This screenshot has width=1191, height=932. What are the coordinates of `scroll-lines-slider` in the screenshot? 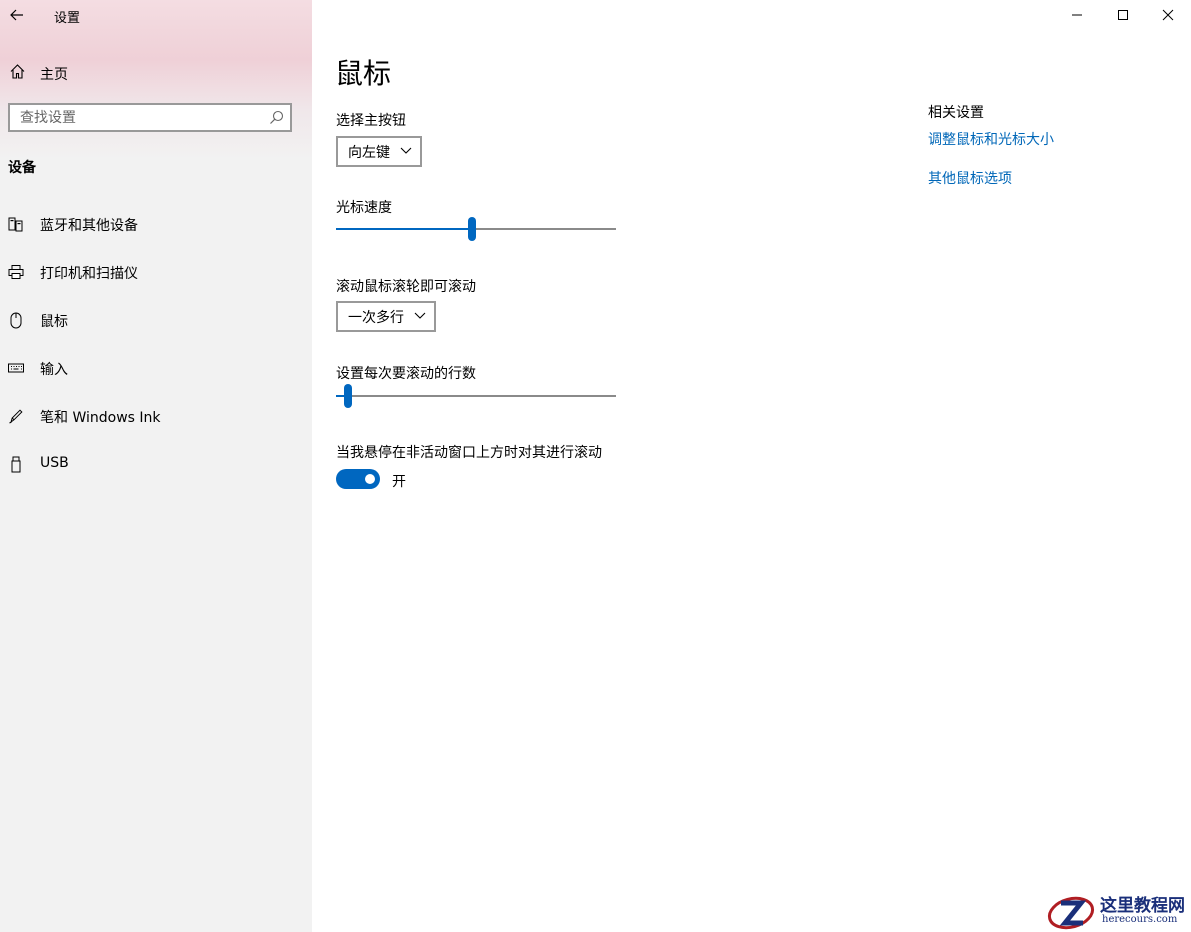 It's located at (476, 396).